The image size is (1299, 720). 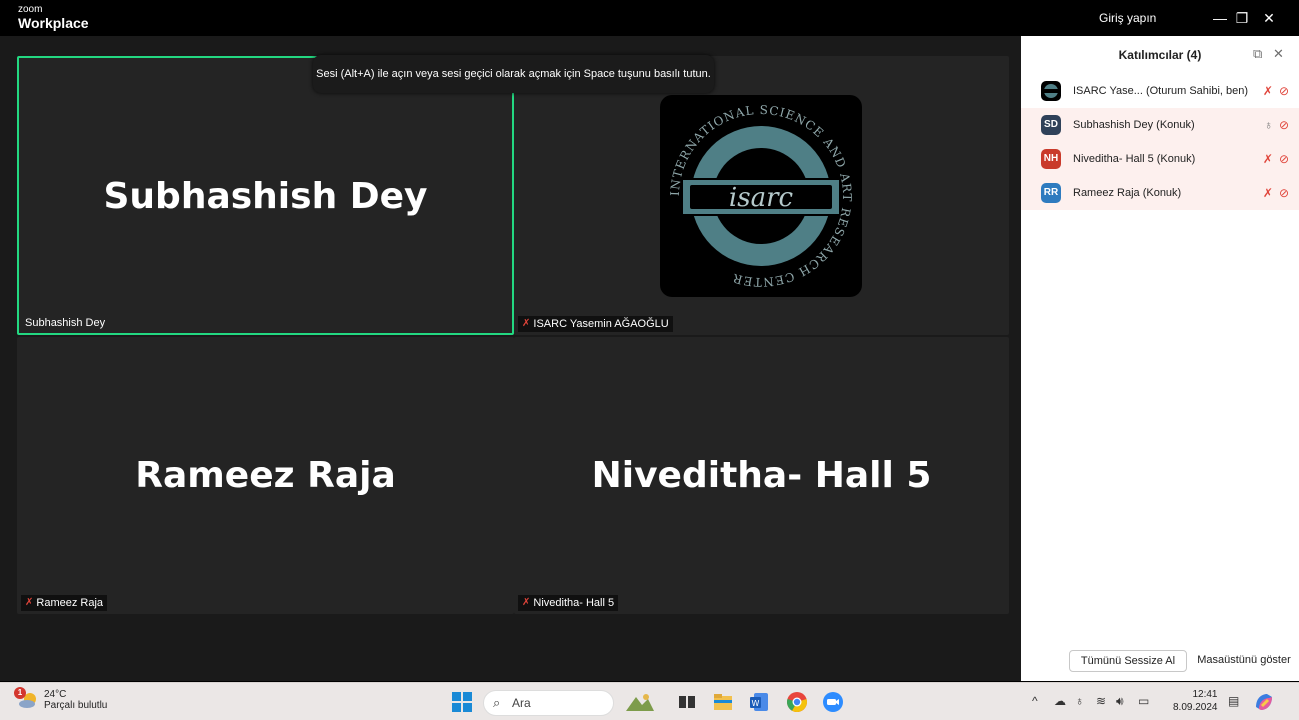 I want to click on avatar: NH, so click(x=1051, y=159).